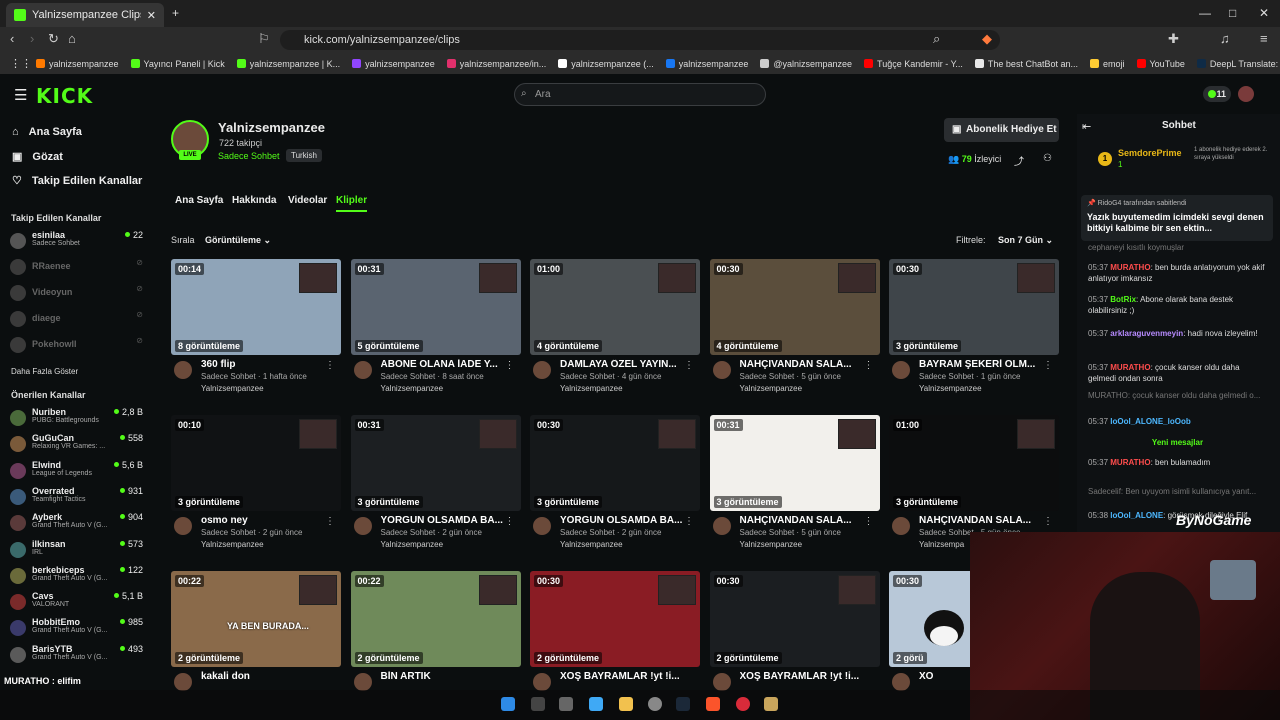 The image size is (1280, 720). I want to click on recommended-channel: ilkinsan IRL 573, so click(77, 550).